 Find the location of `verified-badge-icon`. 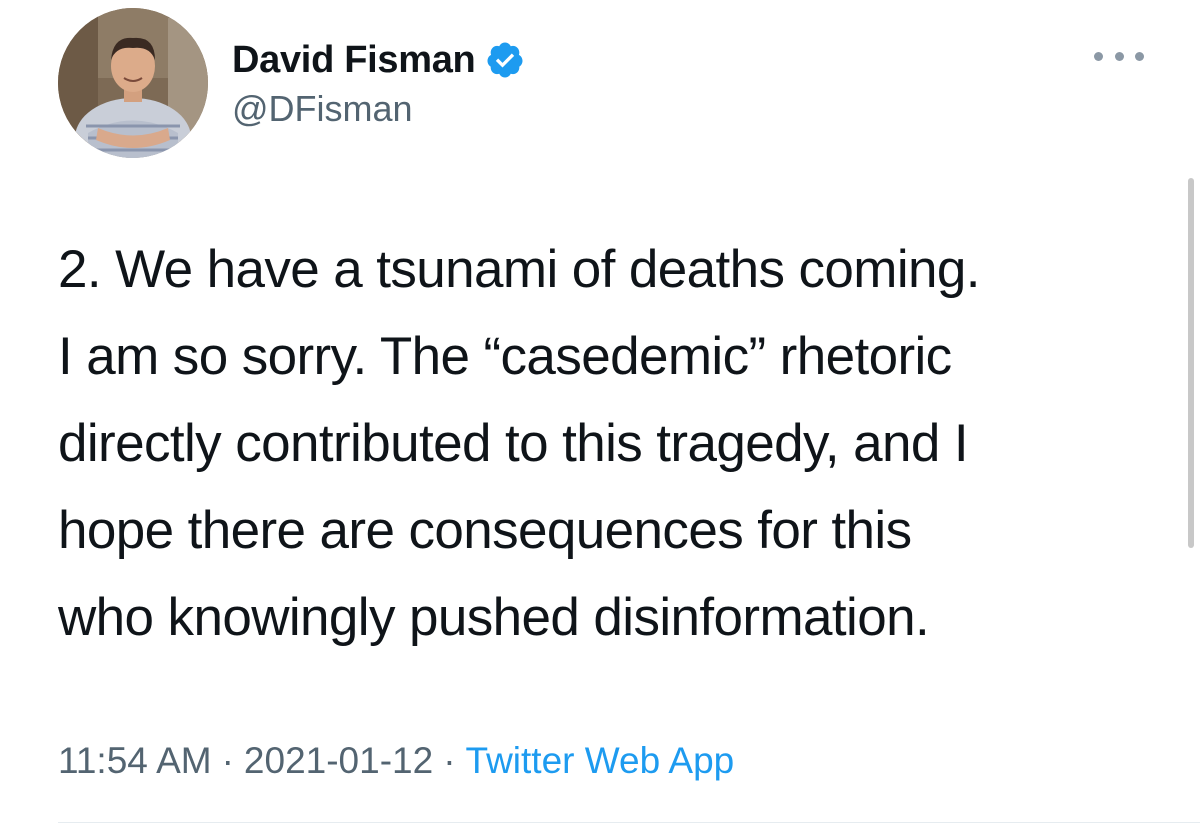

verified-badge-icon is located at coordinates (505, 60).